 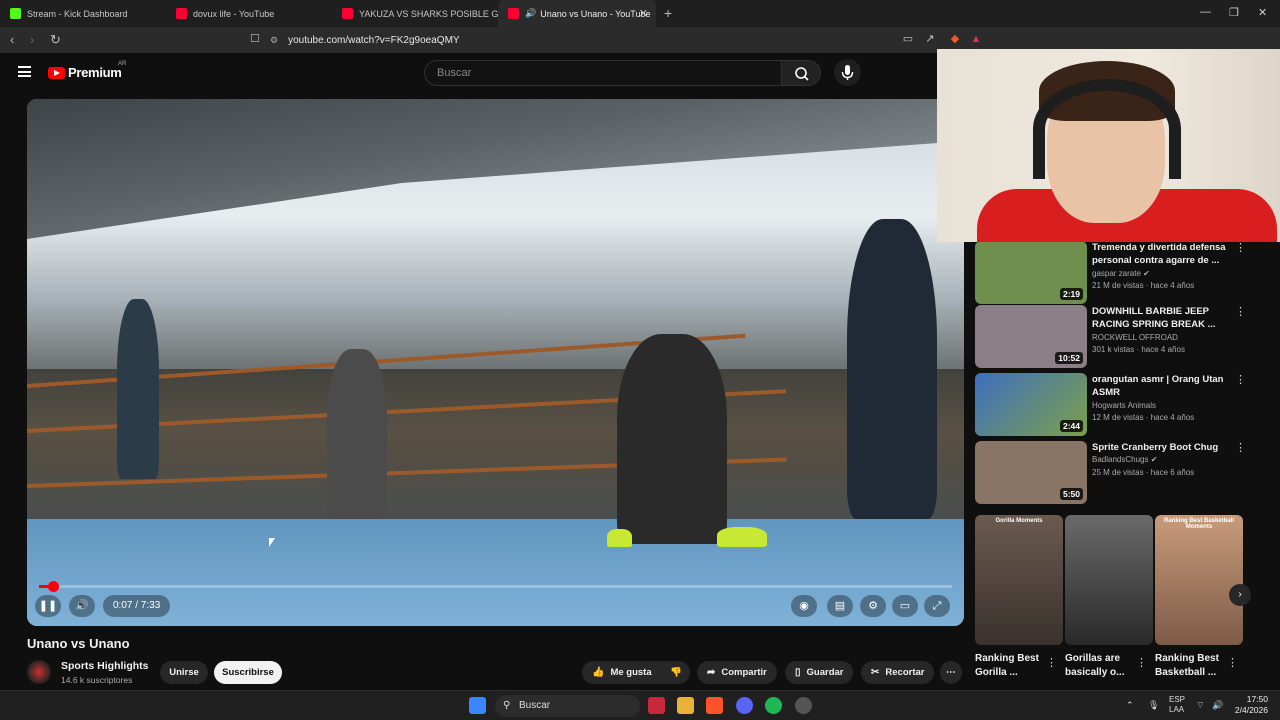 What do you see at coordinates (507, 705) in the screenshot?
I see `search-icon: ⚲` at bounding box center [507, 705].